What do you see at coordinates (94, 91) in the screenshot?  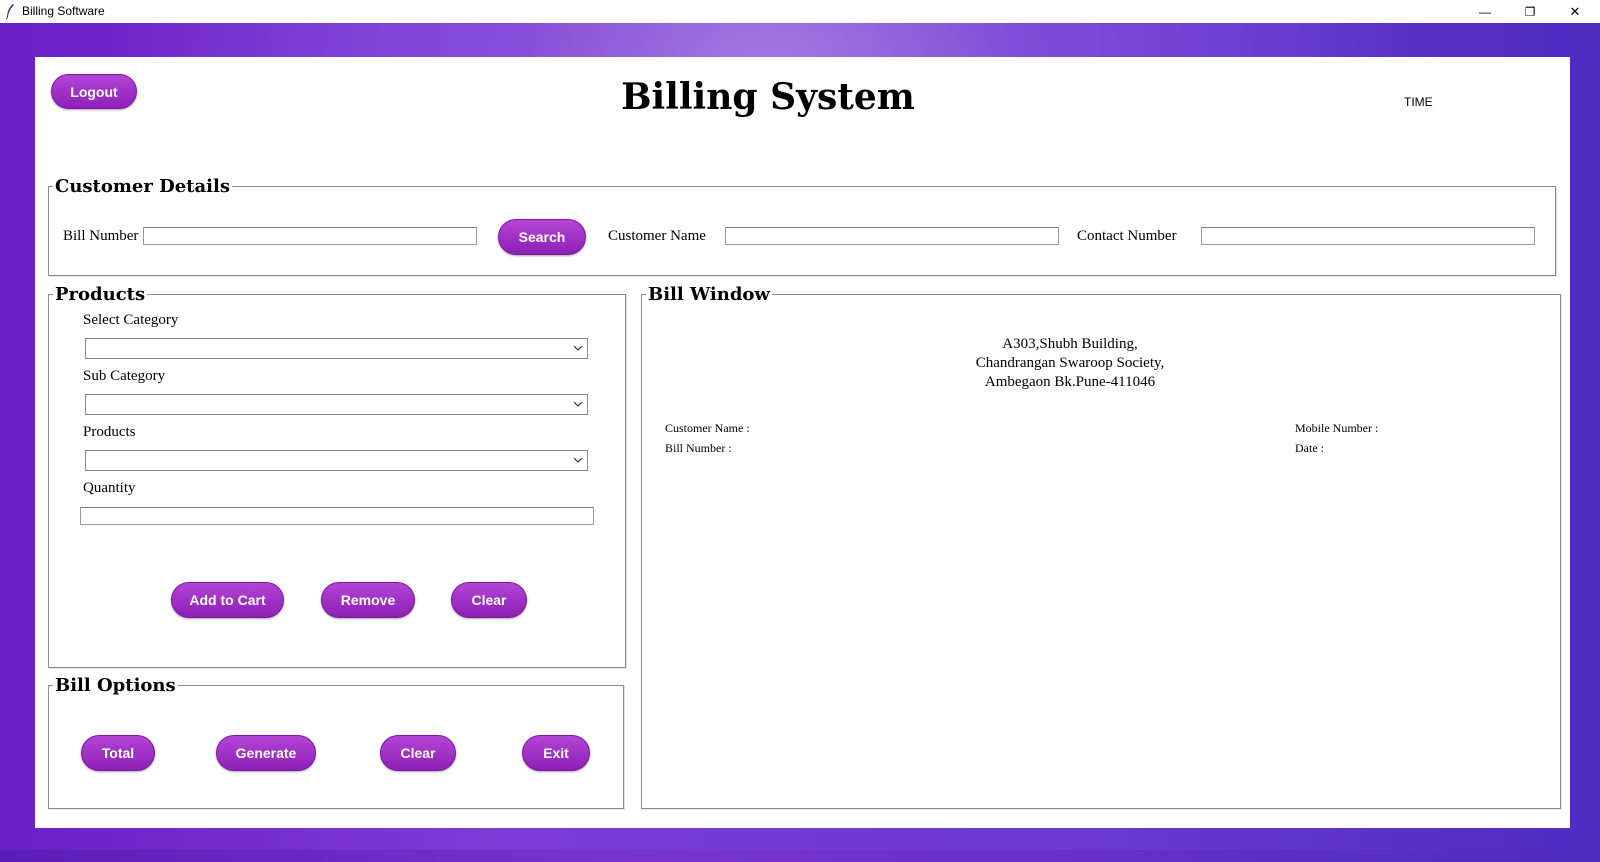 I see `logout-button: Logout` at bounding box center [94, 91].